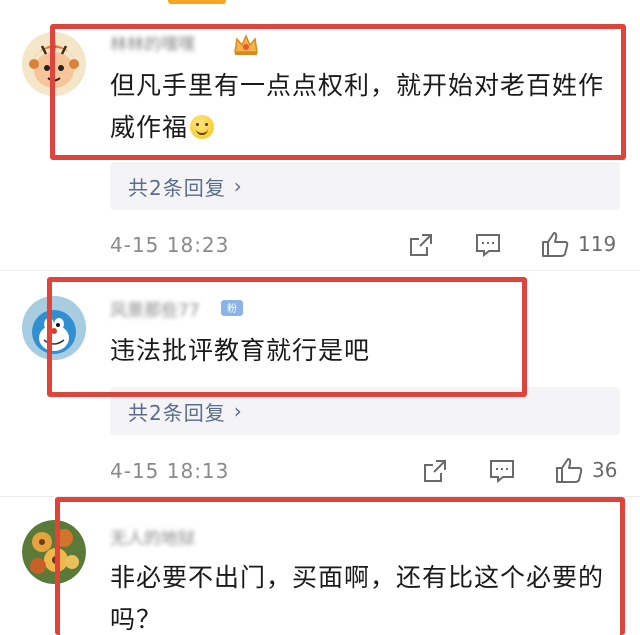 This screenshot has width=640, height=635. Describe the element at coordinates (246, 45) in the screenshot. I see `crown-badge-icon` at that location.